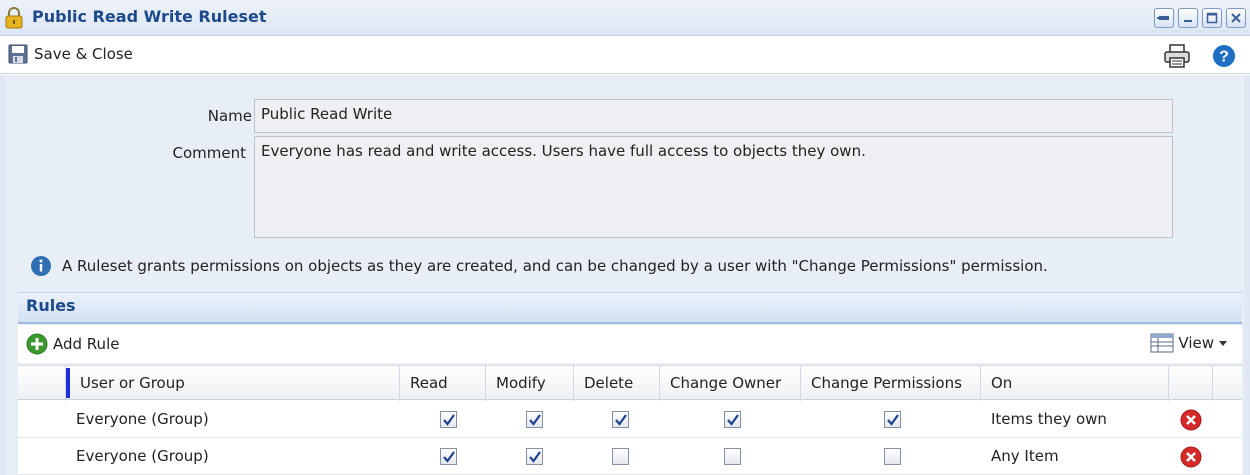 The width and height of the screenshot is (1250, 475). Describe the element at coordinates (530, 383) in the screenshot. I see `column-header-modify: Modify` at that location.